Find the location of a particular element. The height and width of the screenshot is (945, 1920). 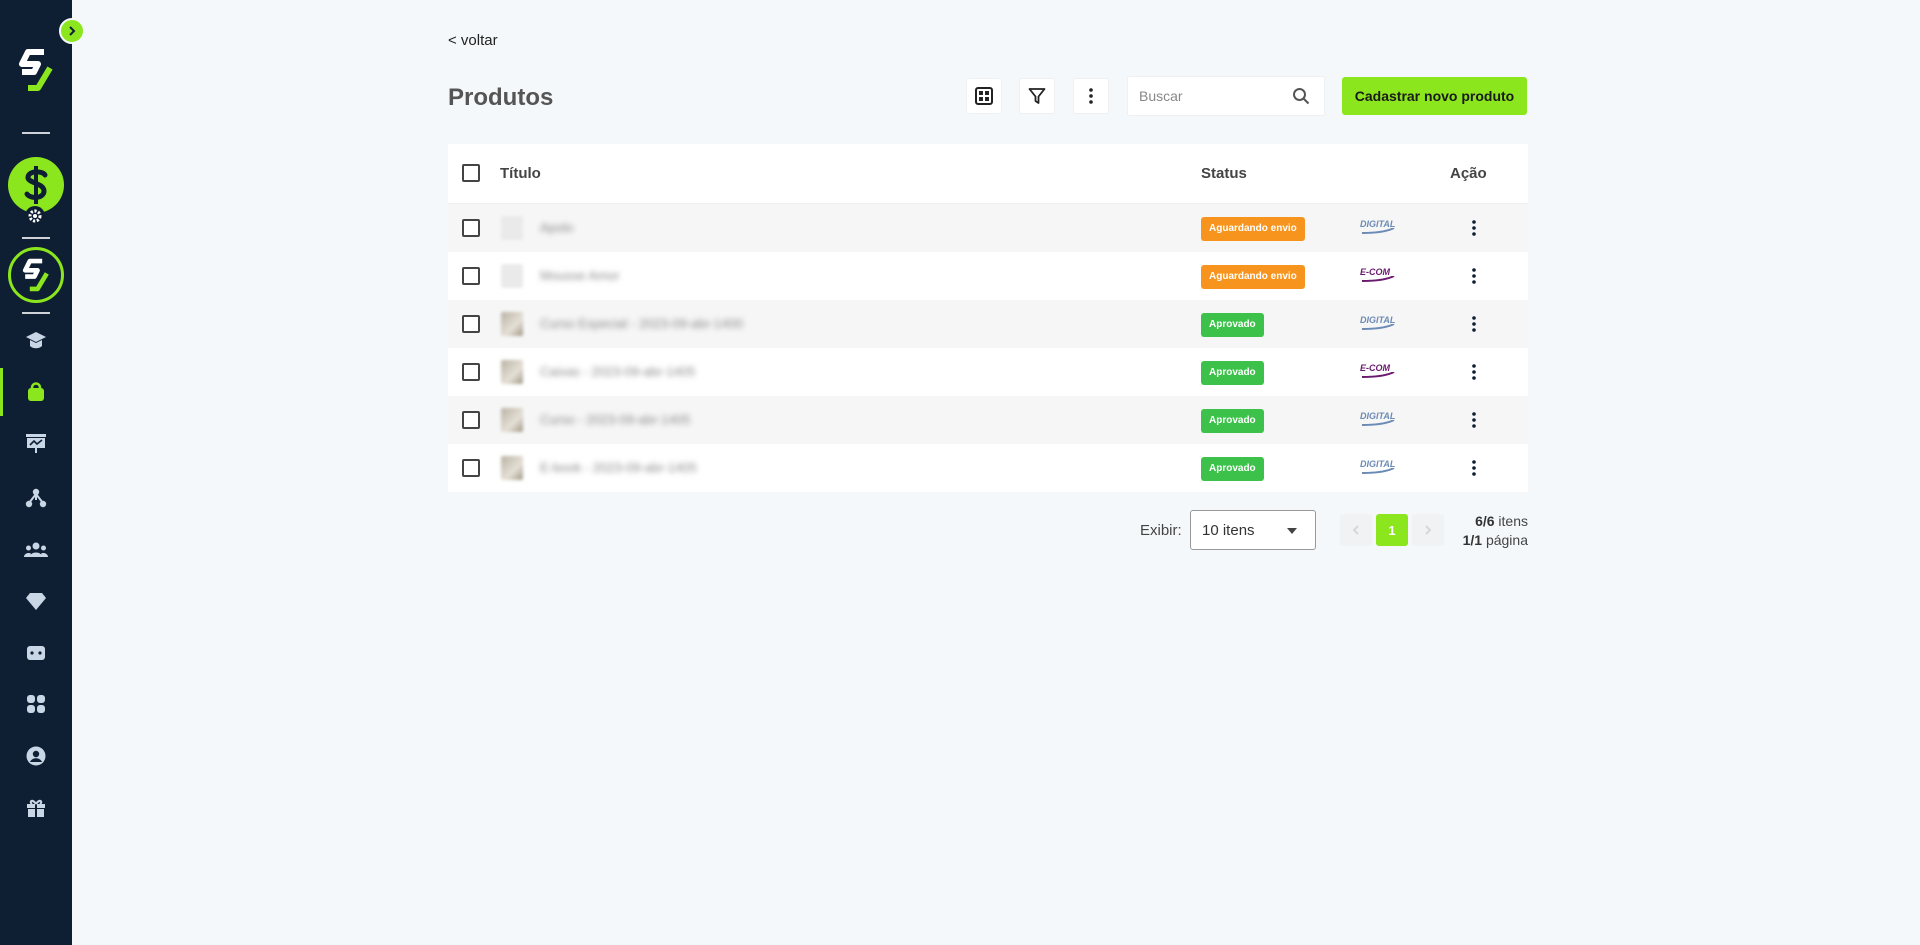

table-row: Apolo Aguardando envio DIGITAL is located at coordinates (988, 228).